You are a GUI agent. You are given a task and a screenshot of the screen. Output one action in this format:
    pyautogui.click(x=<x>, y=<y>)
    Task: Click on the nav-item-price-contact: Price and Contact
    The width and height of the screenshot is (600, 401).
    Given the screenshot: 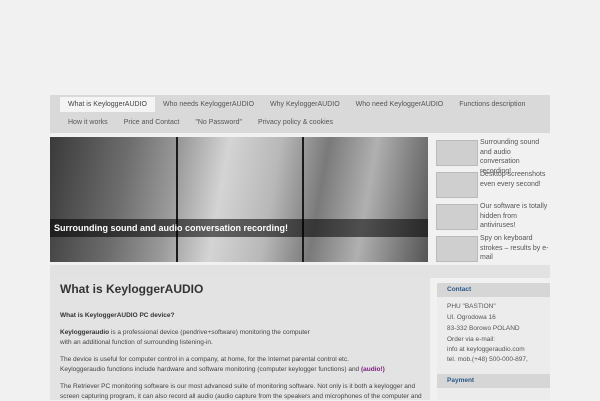 What is the action you would take?
    pyautogui.click(x=152, y=122)
    